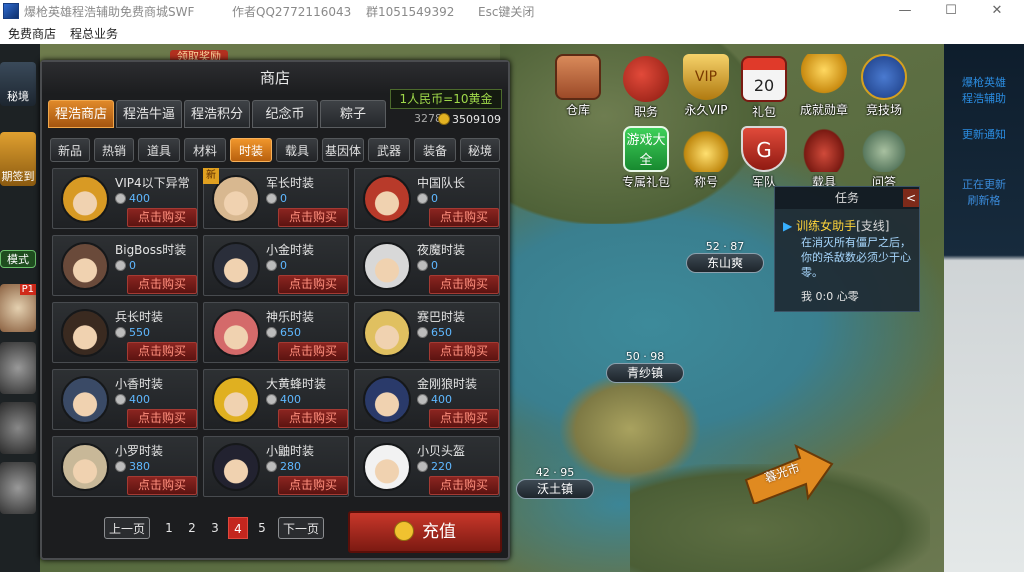 This screenshot has height=572, width=1024. I want to click on subtab-new: 新品, so click(70, 150).